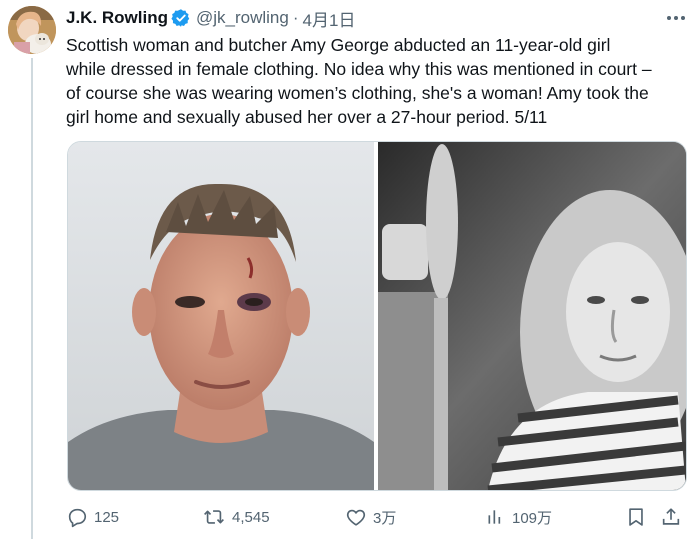 Image resolution: width=700 pixels, height=539 pixels. Describe the element at coordinates (329, 18) in the screenshot. I see `tweet-date: 4月1日` at that location.